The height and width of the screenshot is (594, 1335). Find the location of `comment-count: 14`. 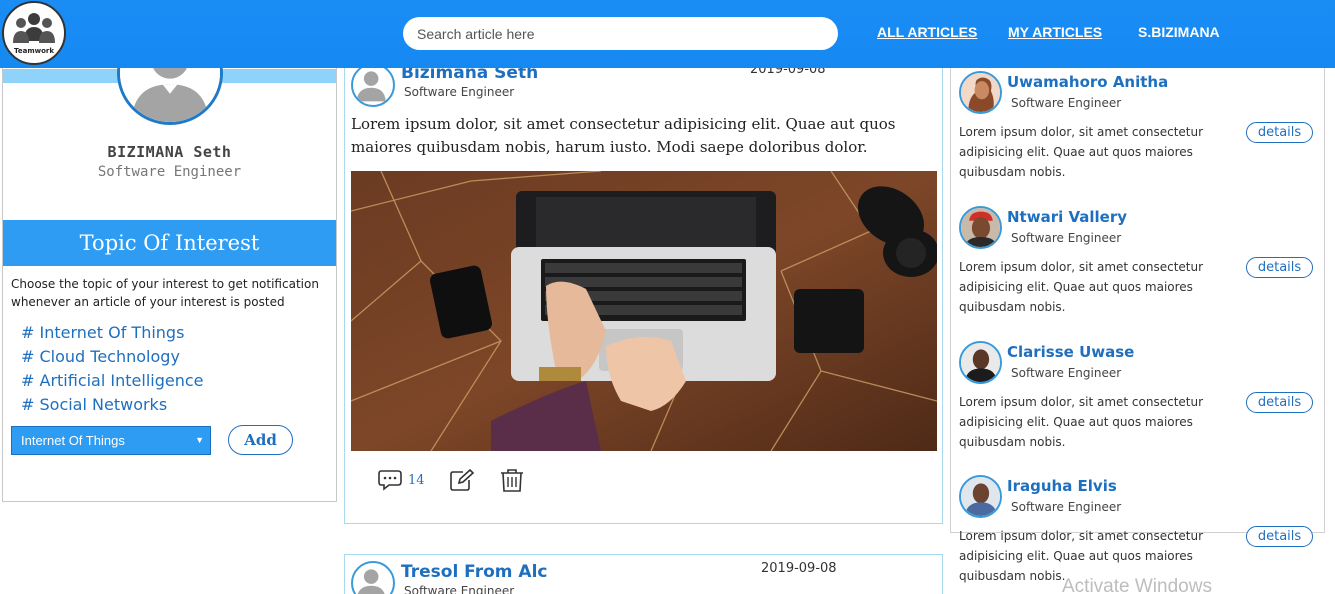

comment-count: 14 is located at coordinates (416, 480).